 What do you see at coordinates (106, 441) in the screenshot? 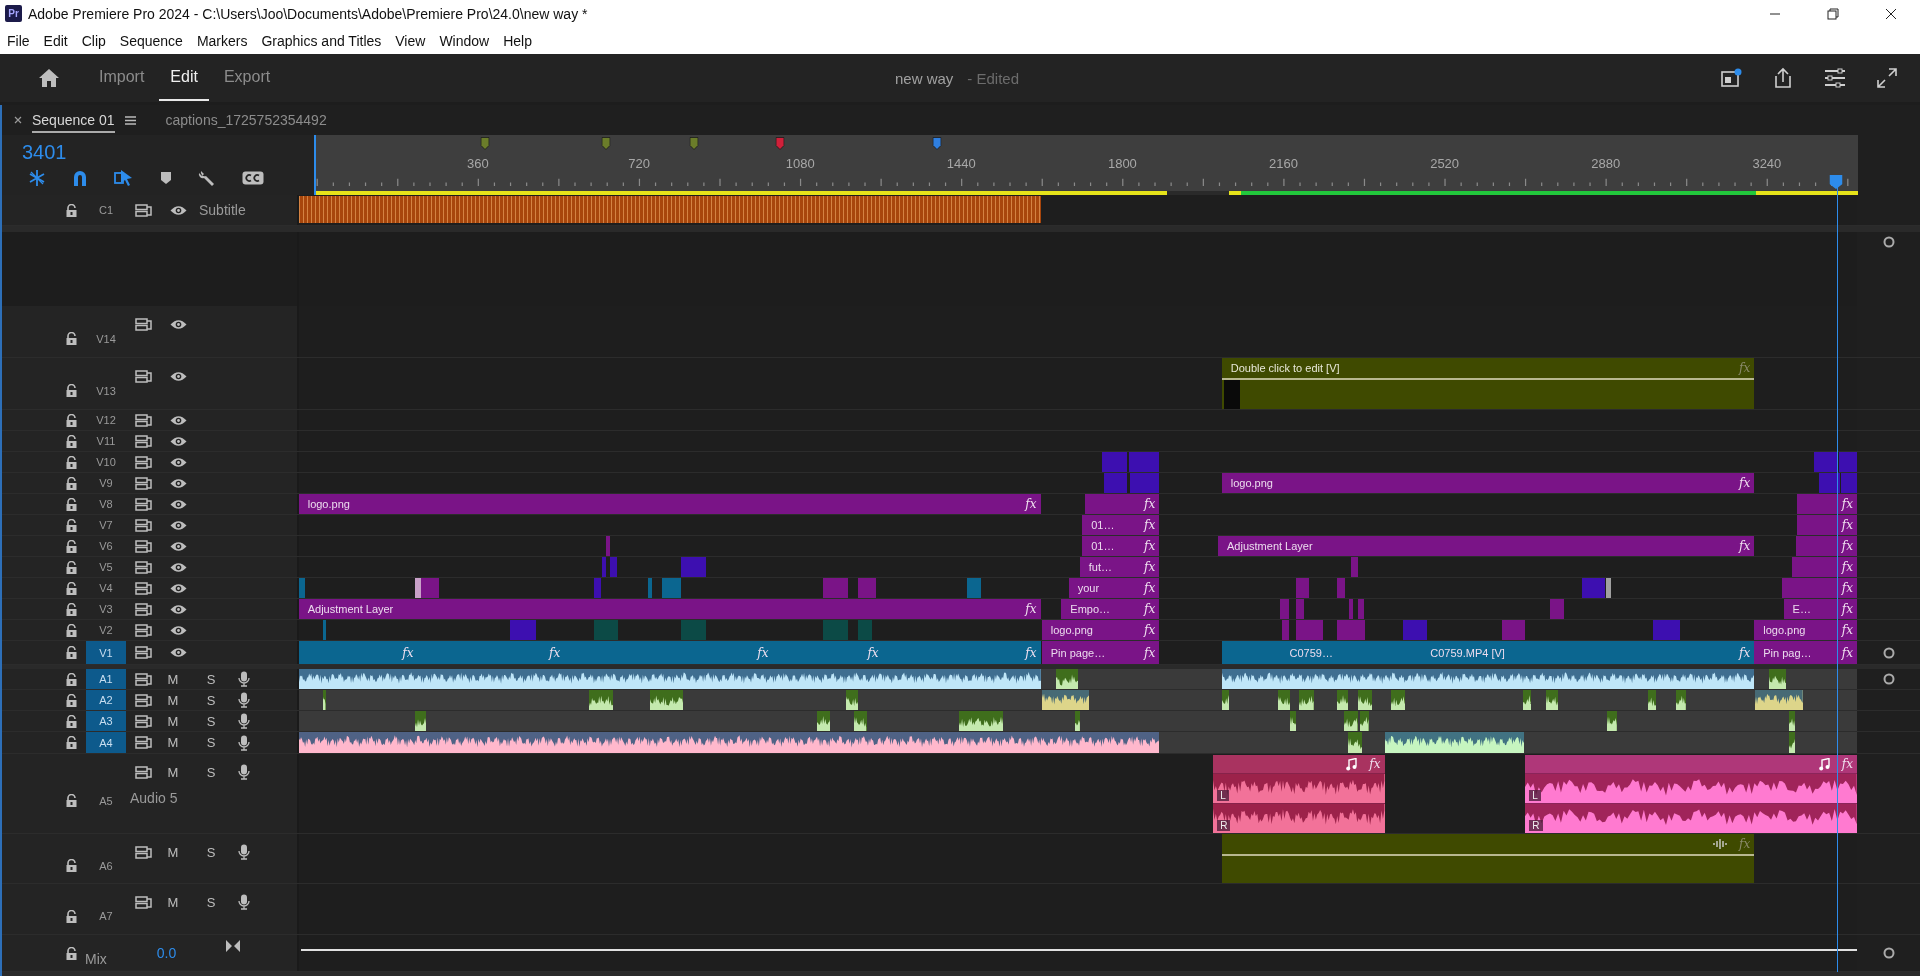
I see `track-label: V11` at bounding box center [106, 441].